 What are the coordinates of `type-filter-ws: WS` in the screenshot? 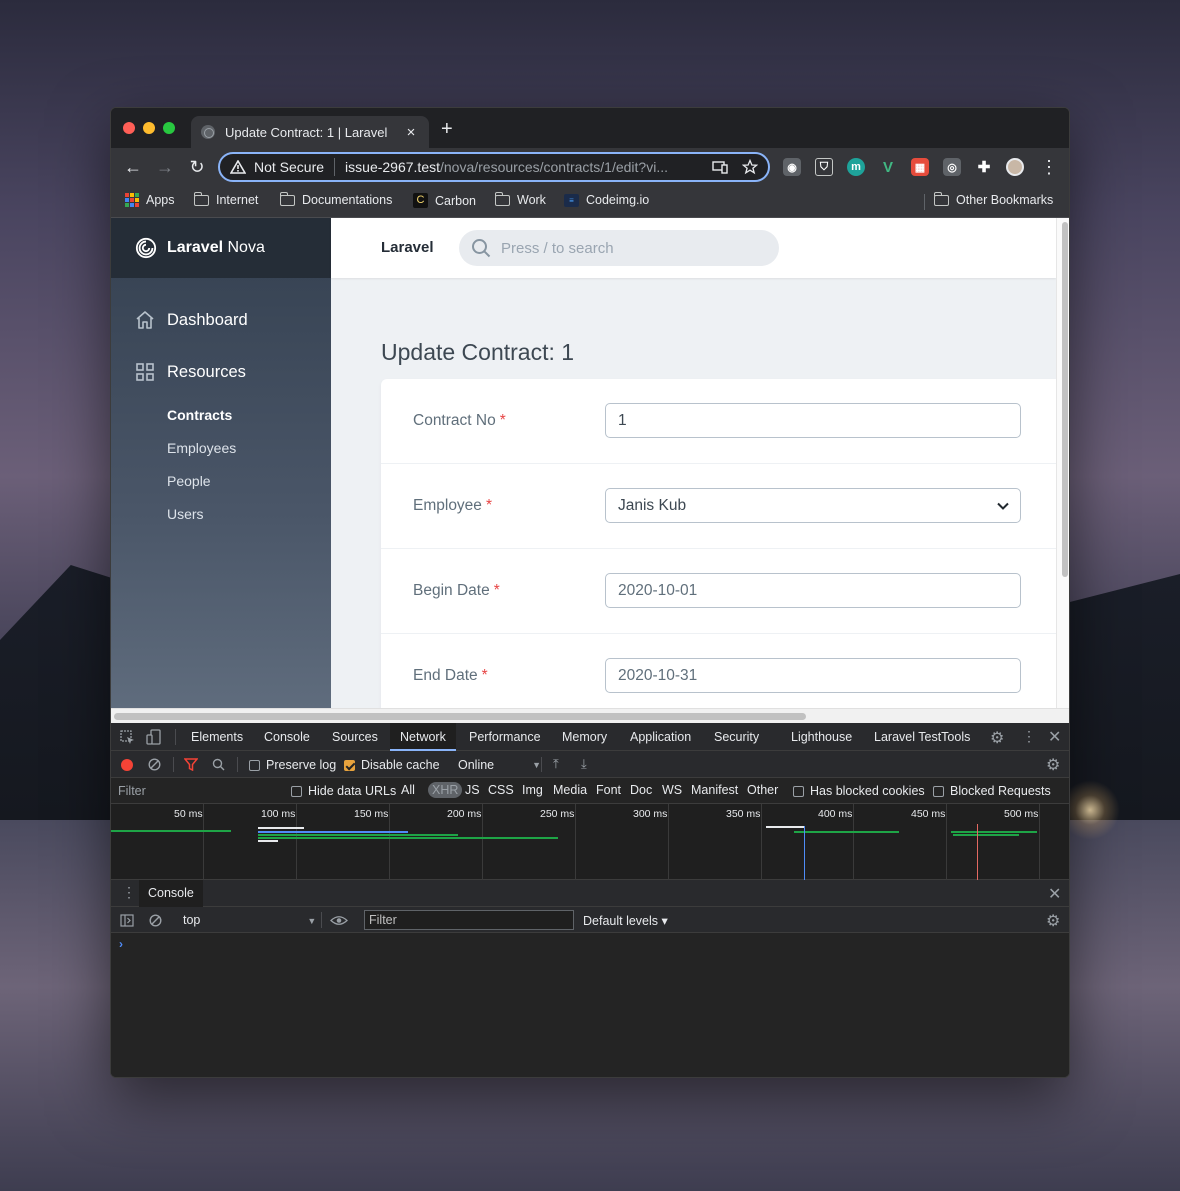 It's located at (672, 790).